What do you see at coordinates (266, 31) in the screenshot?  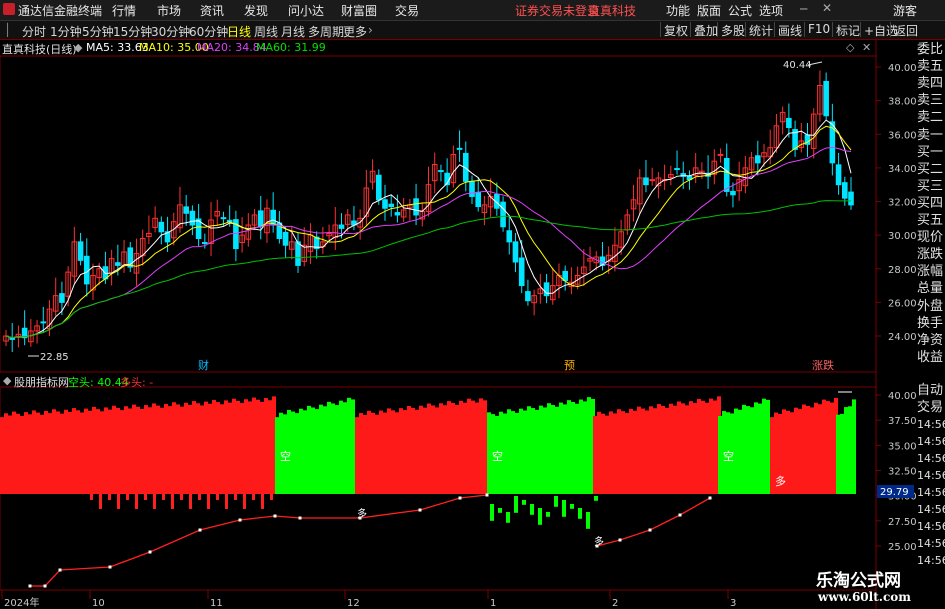 I see `tab-weekly: 周线` at bounding box center [266, 31].